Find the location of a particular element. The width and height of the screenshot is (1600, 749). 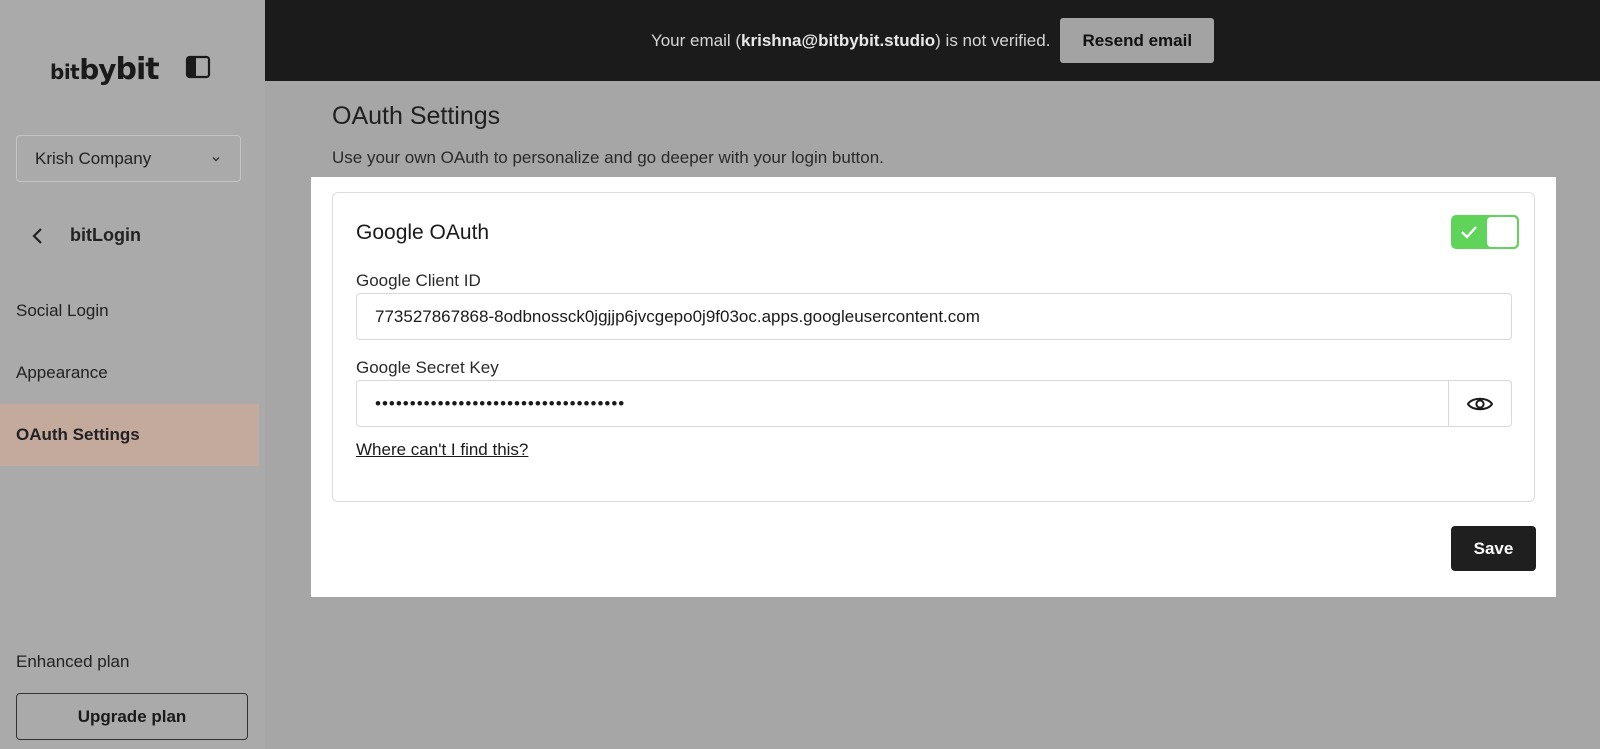

logo-part-1: bit is located at coordinates (65, 72).